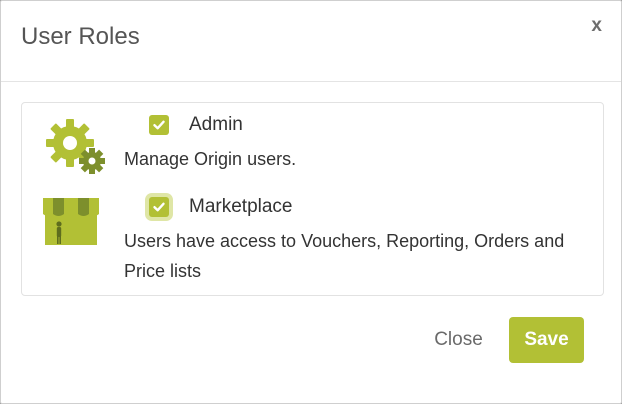  I want to click on dialog-title: User Roles, so click(80, 36).